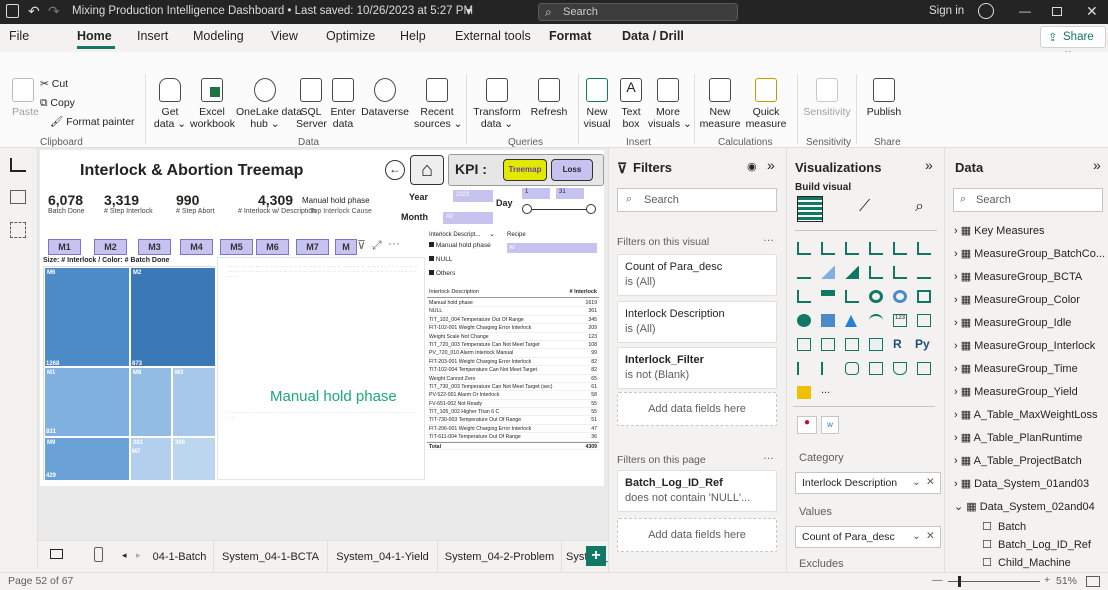  I want to click on table-item: › ▦ MeasureGroup_Color, so click(1017, 299).